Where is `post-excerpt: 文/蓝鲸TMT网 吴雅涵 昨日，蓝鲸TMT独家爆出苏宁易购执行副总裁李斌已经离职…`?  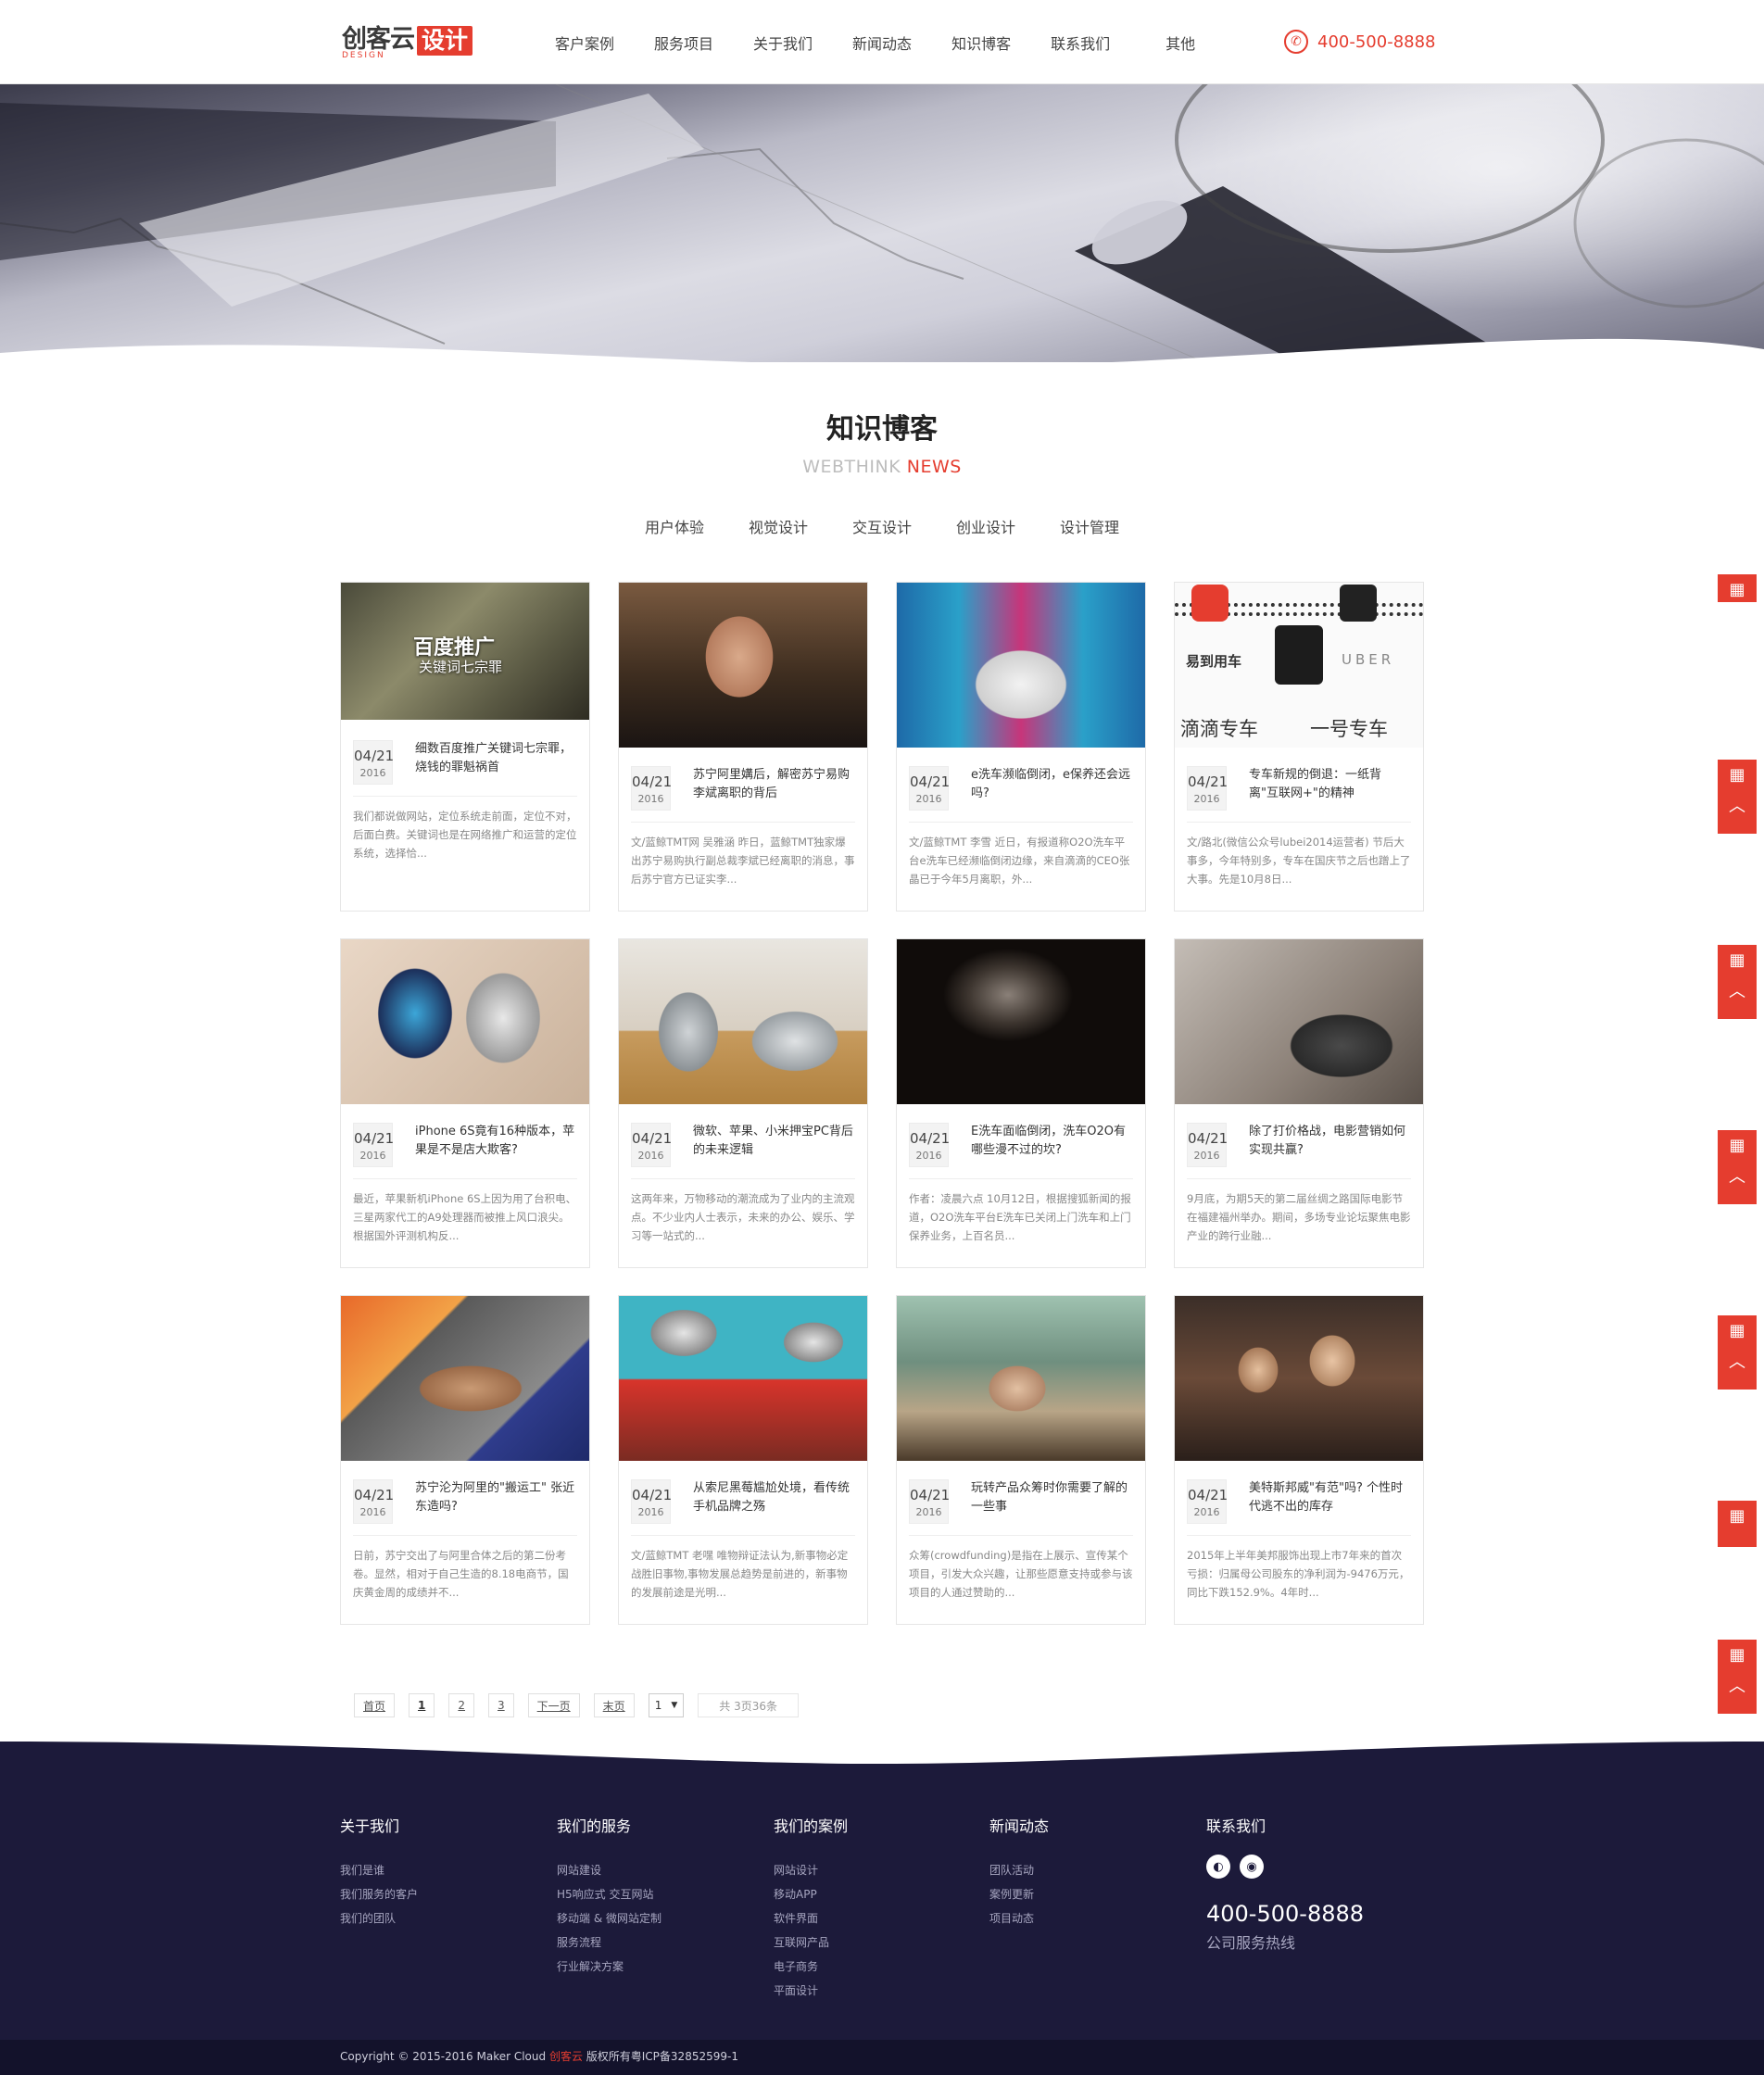 post-excerpt: 文/蓝鲸TMT网 吴雅涵 昨日，蓝鲸TMT独家爆出苏宁易购执行副总裁李斌已经离职… is located at coordinates (743, 861).